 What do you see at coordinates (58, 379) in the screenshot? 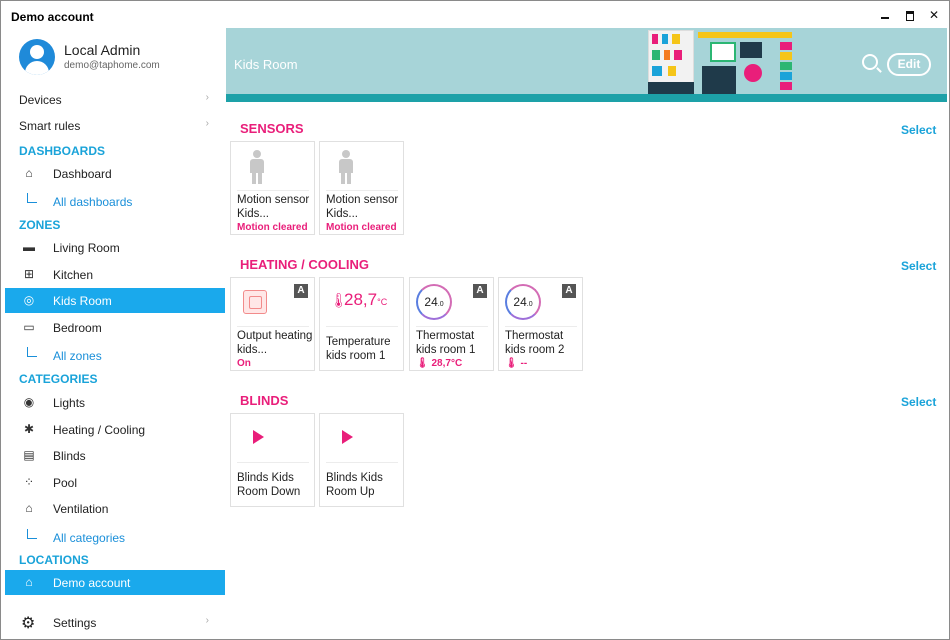
I see `section-categories: CATEGORIES` at bounding box center [58, 379].